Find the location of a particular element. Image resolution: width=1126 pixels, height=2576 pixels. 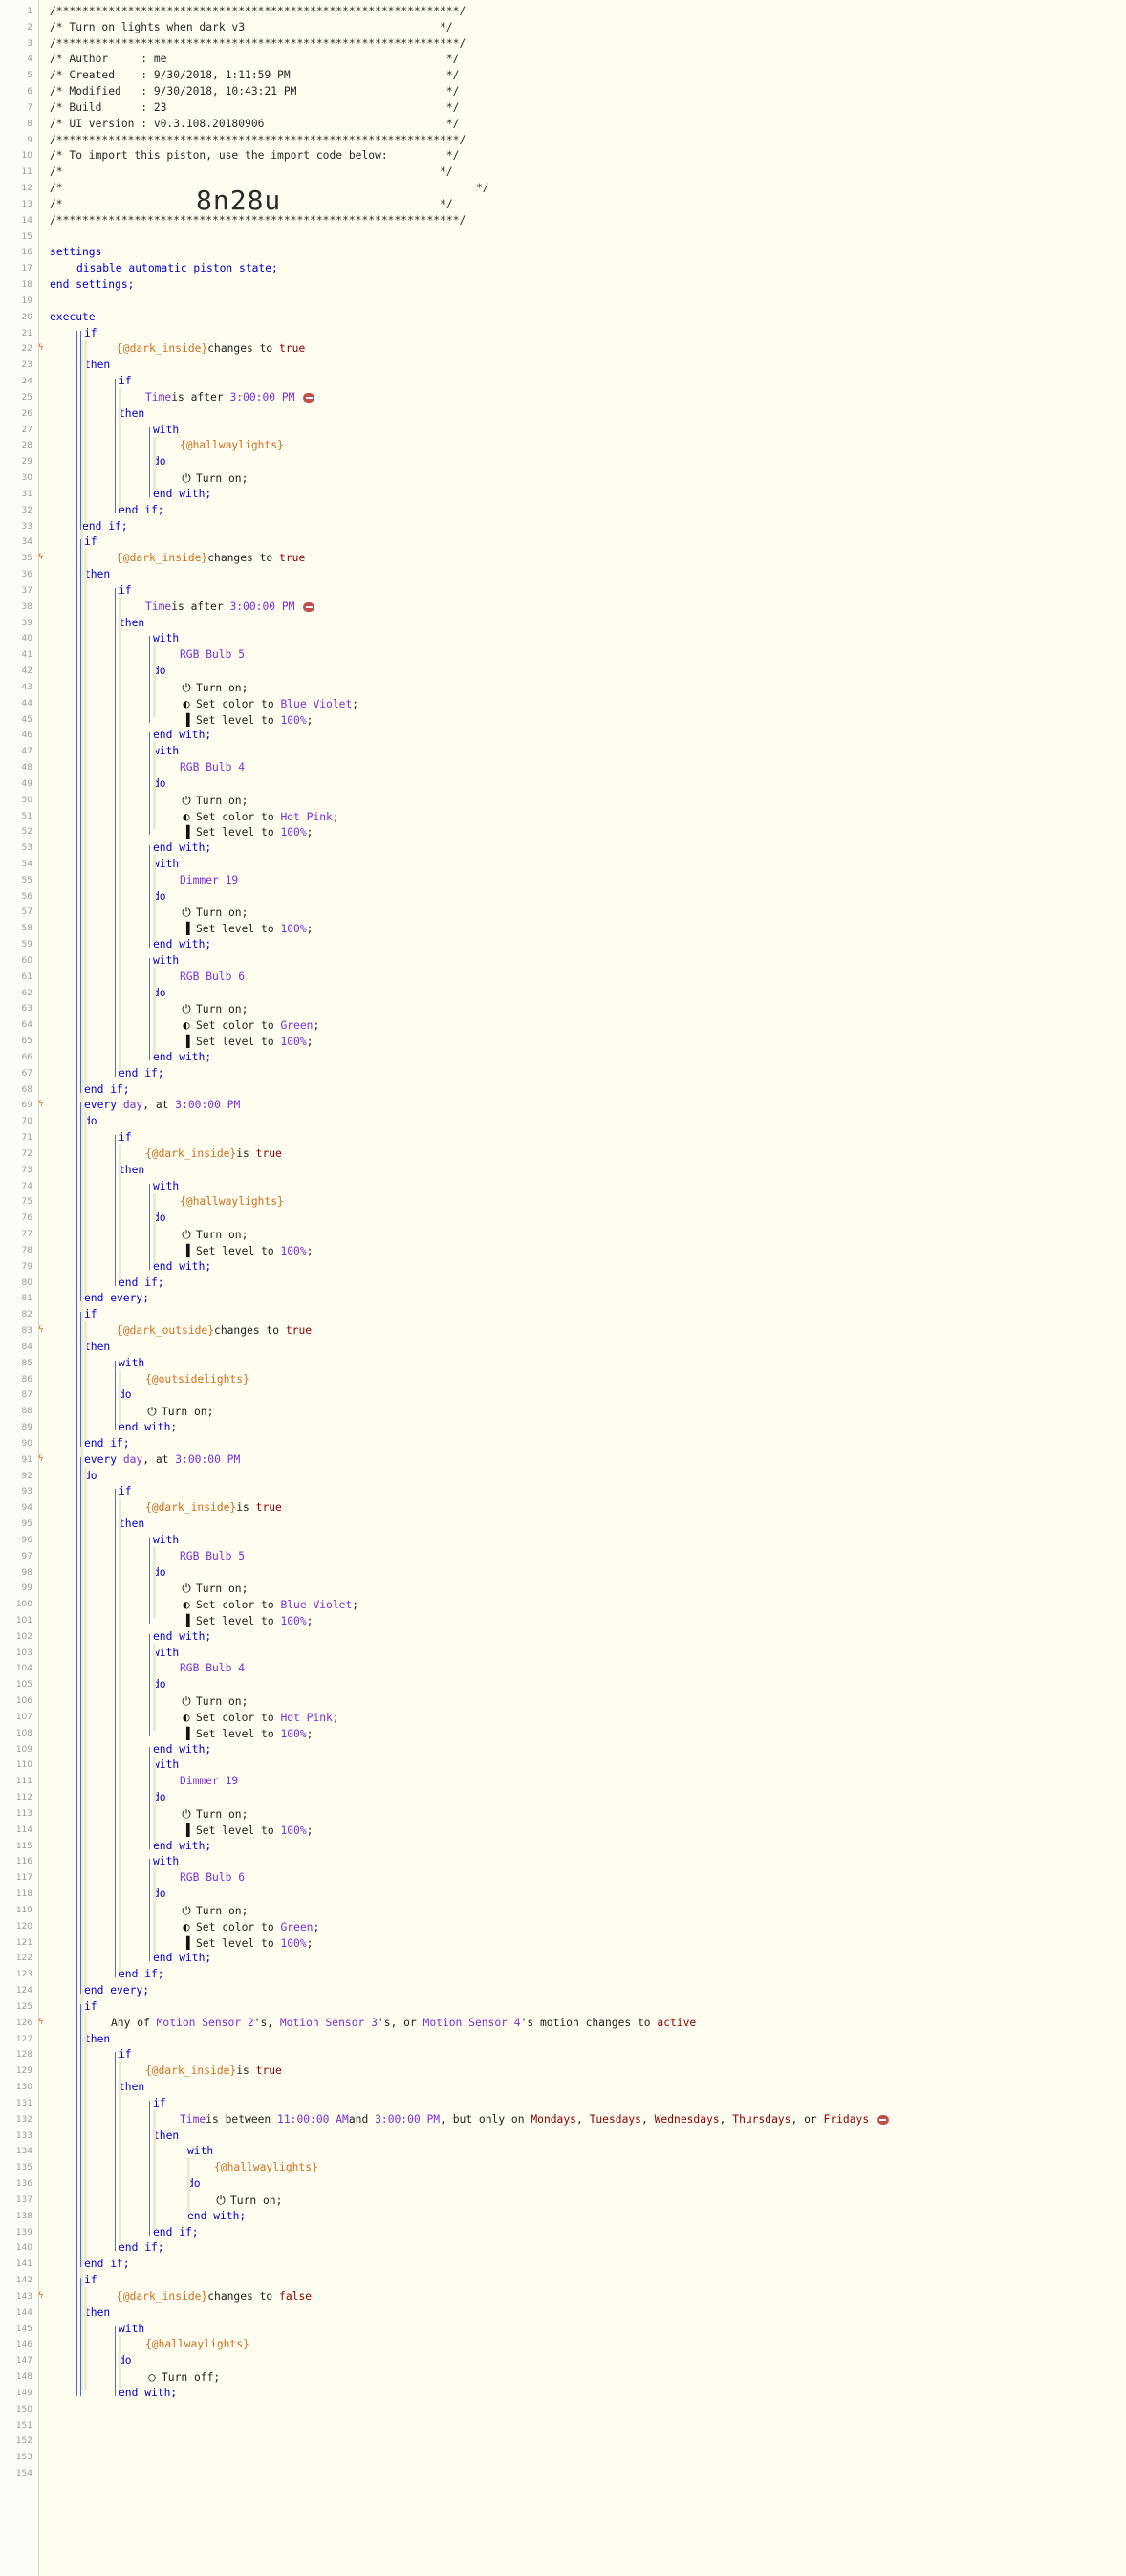

code-line: end with; is located at coordinates (182, 847).